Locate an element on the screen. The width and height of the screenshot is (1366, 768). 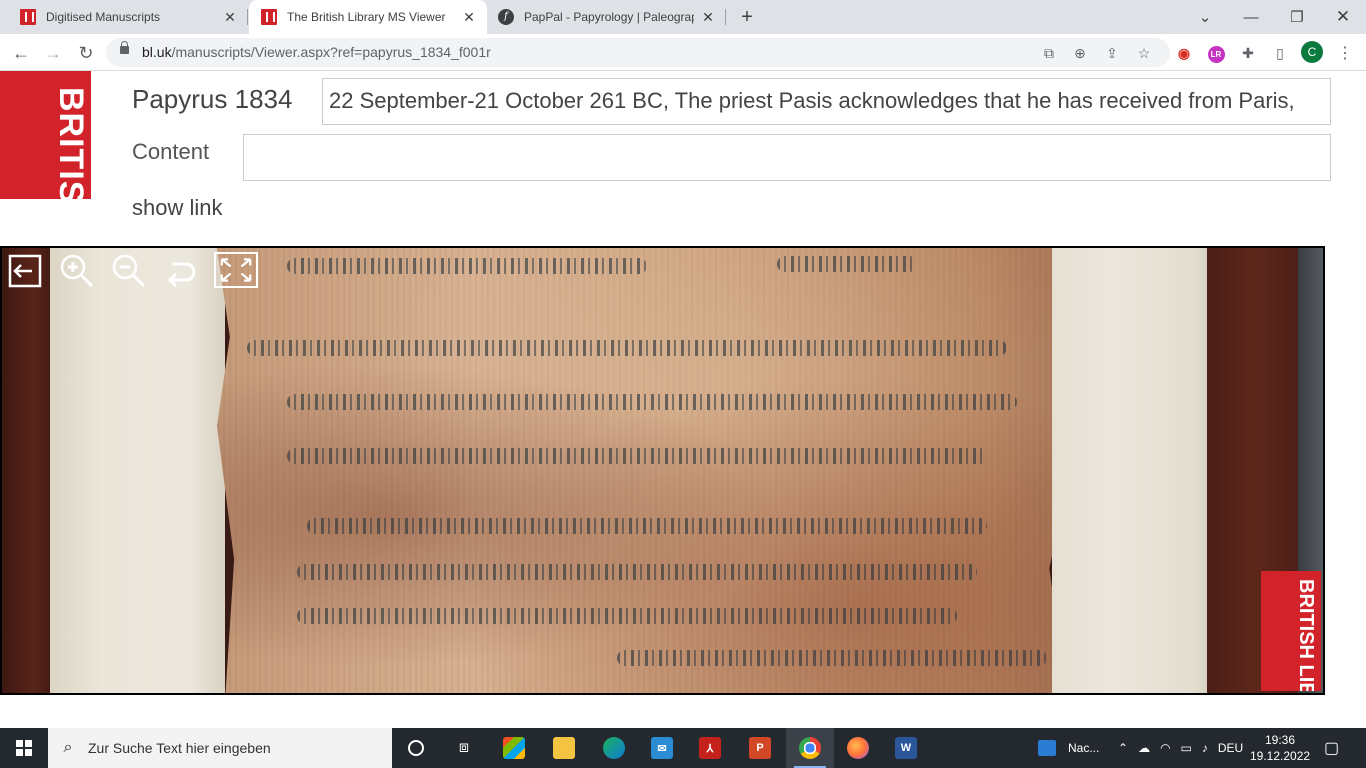
word-icon: W is located at coordinates (906, 748).